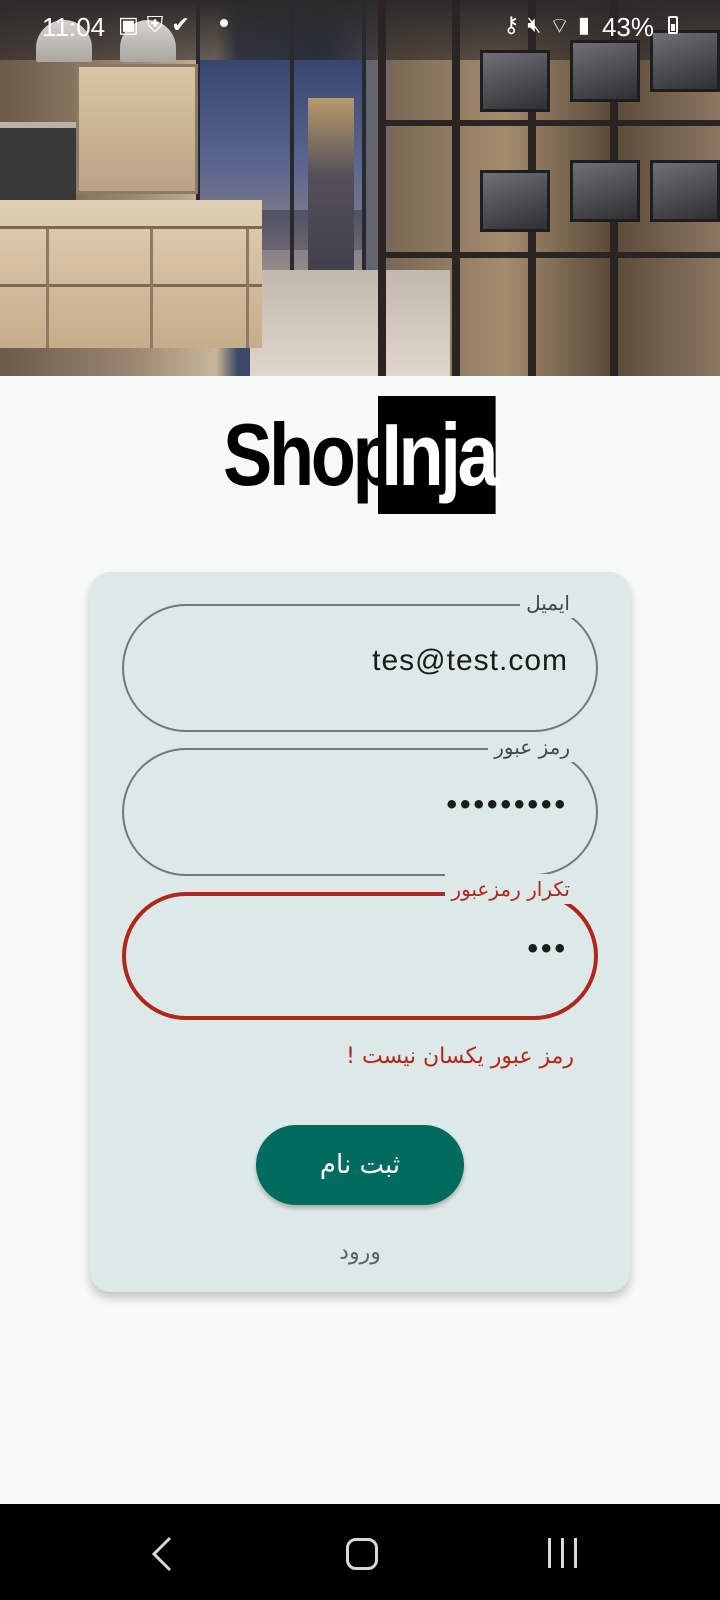 The width and height of the screenshot is (720, 1600). What do you see at coordinates (360, 660) in the screenshot?
I see `email-field: ایمیل tes@test.com` at bounding box center [360, 660].